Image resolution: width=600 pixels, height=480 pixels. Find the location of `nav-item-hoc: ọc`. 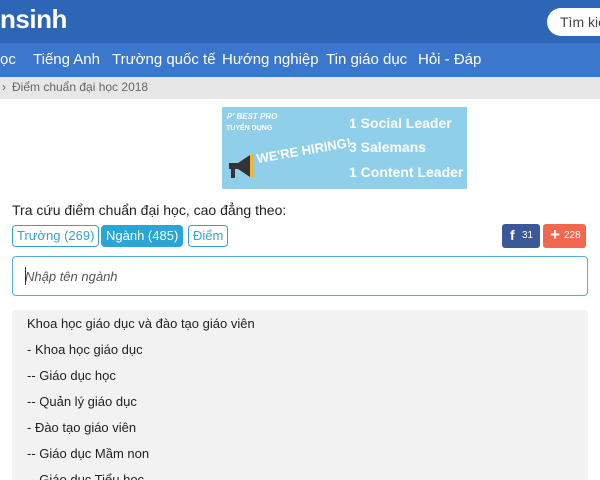

nav-item-hoc: ọc is located at coordinates (8, 59).